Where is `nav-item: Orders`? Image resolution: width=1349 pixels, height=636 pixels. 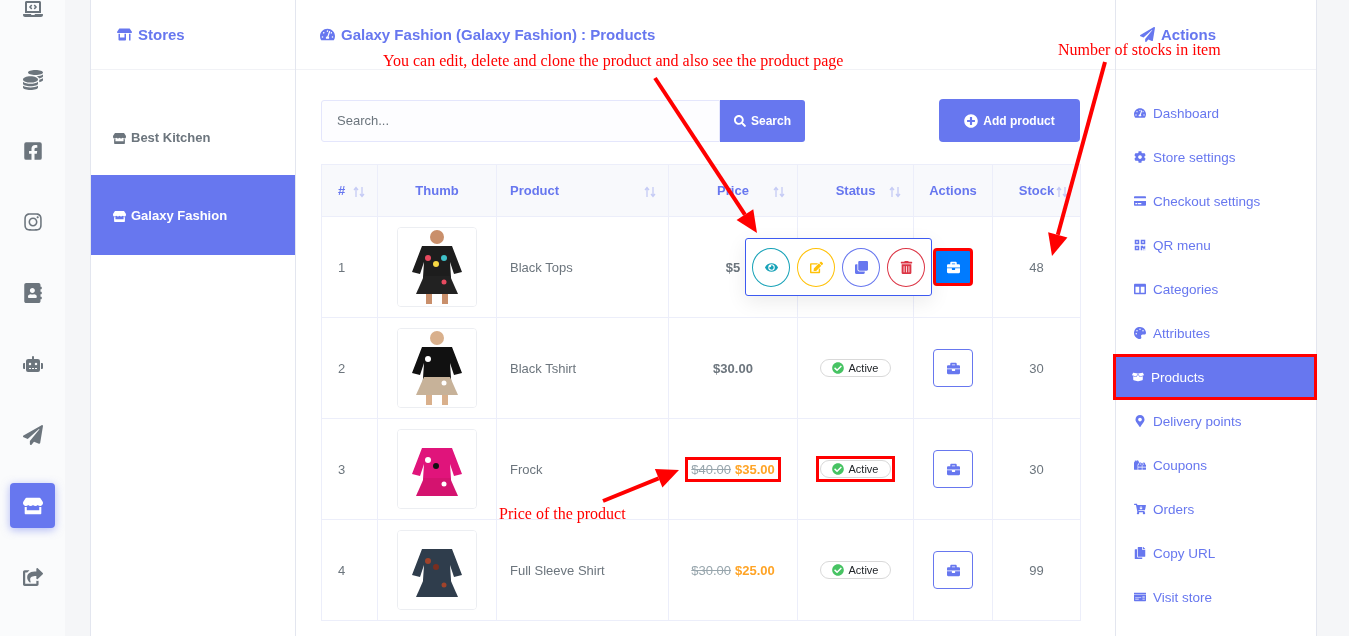 nav-item: Orders is located at coordinates (1216, 509).